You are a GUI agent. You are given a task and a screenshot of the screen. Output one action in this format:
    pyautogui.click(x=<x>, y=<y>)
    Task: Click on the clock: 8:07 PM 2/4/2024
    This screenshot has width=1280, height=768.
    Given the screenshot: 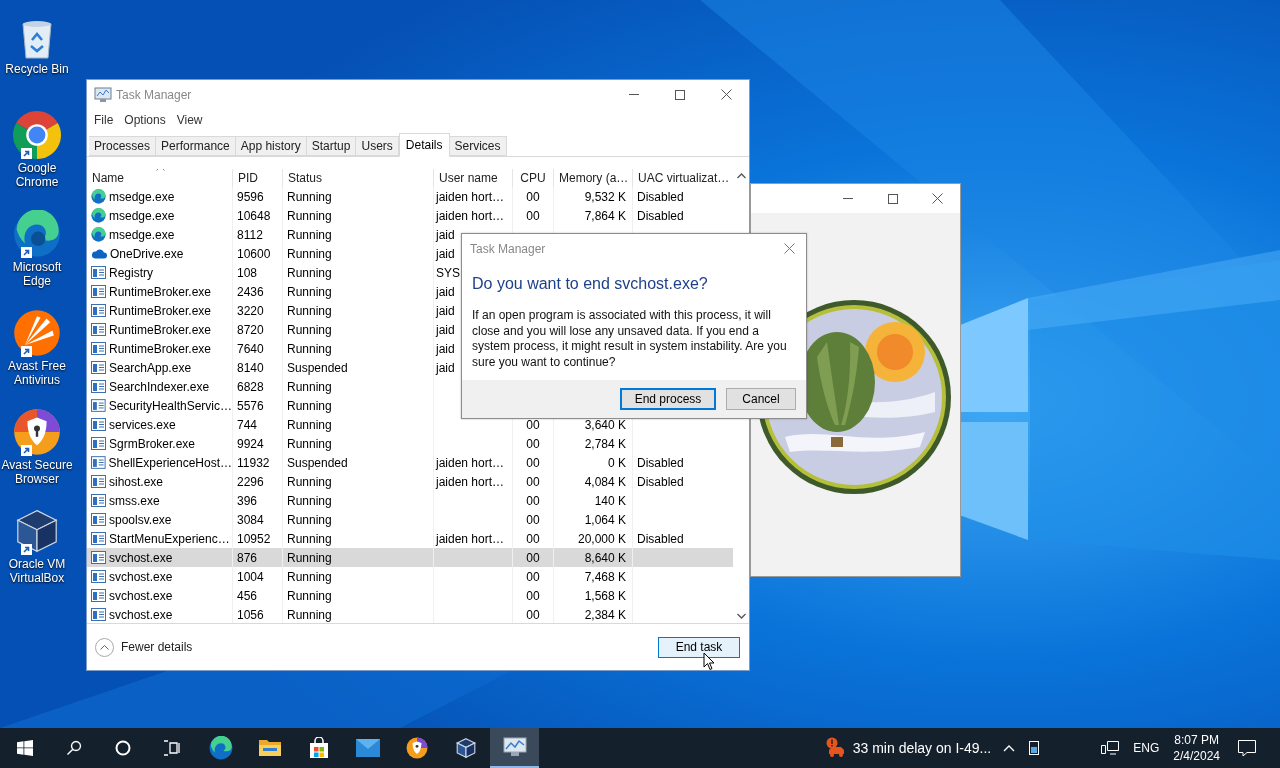 What is the action you would take?
    pyautogui.click(x=1196, y=748)
    